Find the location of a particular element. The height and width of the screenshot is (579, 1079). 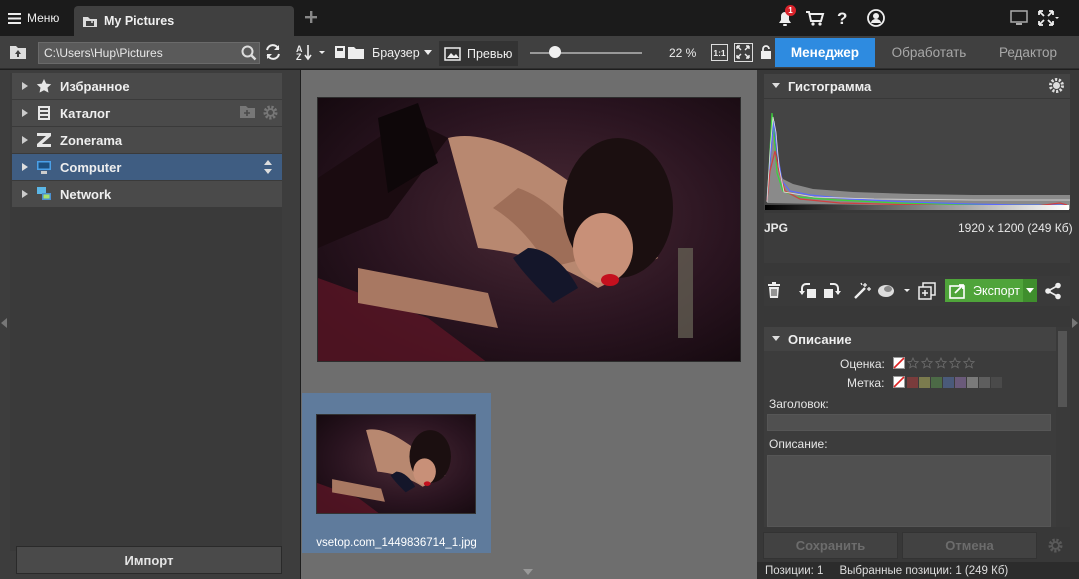

sort-icon: AZ is located at coordinates (311, 52).